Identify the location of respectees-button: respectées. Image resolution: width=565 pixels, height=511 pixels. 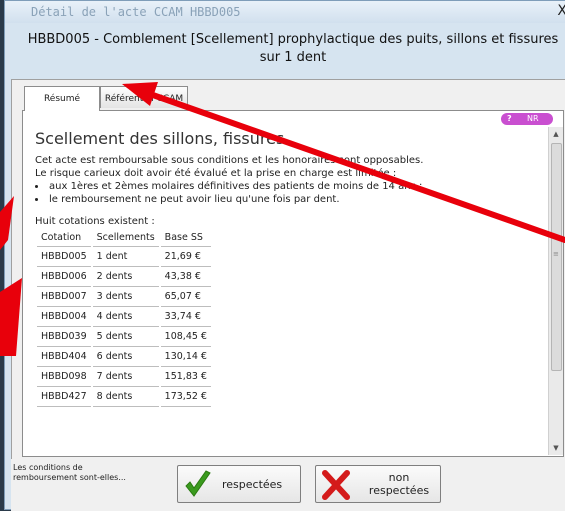
(239, 484).